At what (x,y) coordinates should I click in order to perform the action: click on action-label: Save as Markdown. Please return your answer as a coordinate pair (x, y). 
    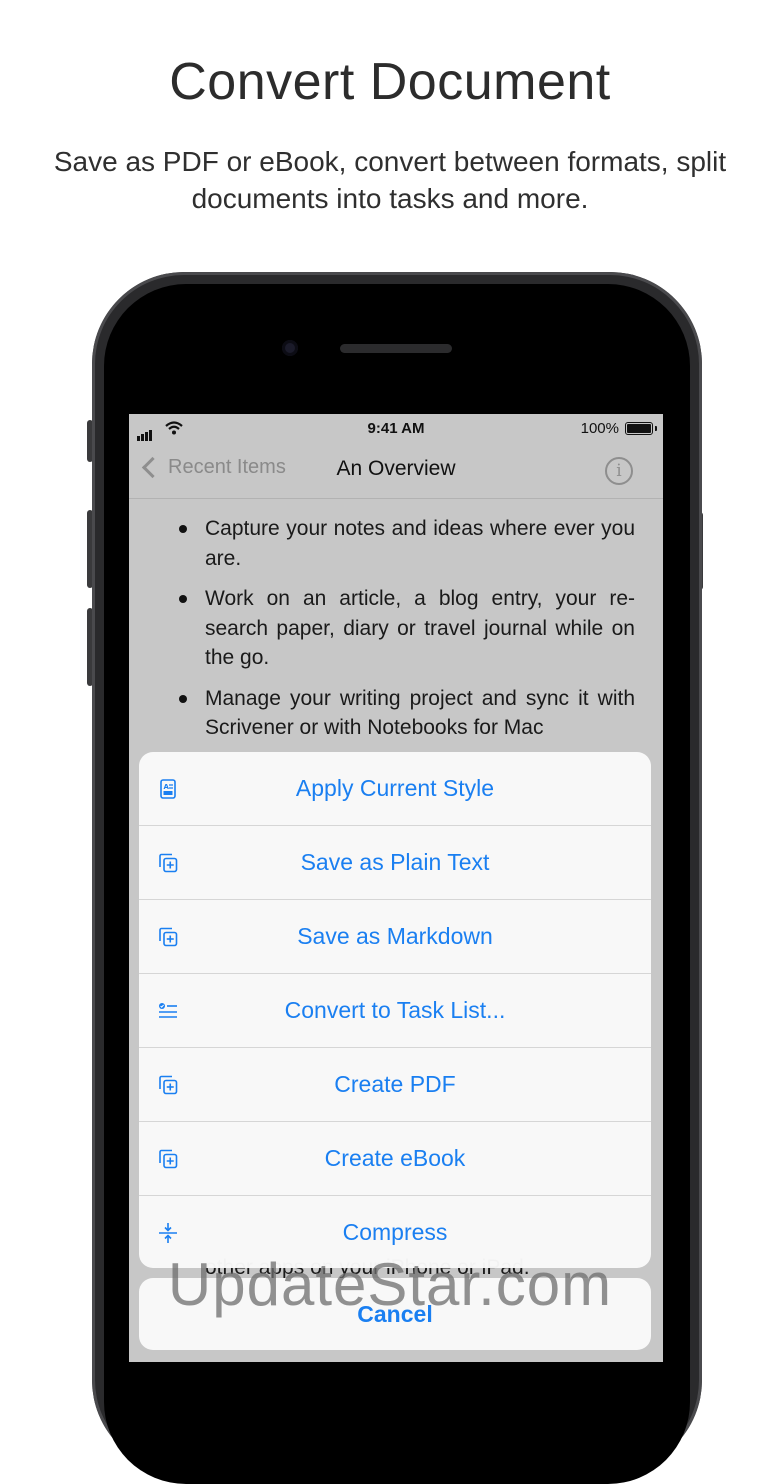
    Looking at the image, I should click on (395, 936).